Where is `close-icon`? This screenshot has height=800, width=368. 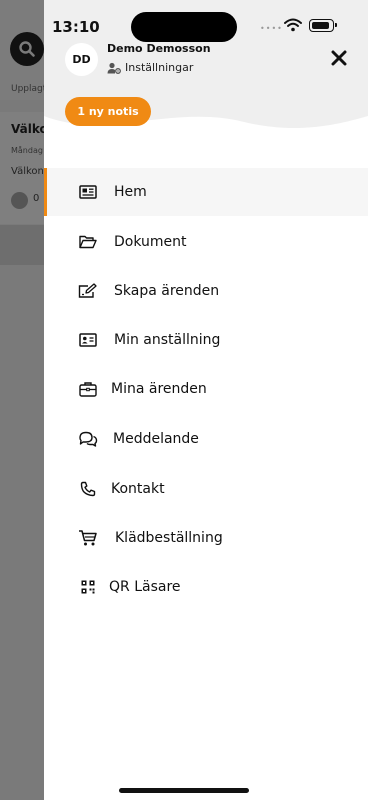 close-icon is located at coordinates (339, 58).